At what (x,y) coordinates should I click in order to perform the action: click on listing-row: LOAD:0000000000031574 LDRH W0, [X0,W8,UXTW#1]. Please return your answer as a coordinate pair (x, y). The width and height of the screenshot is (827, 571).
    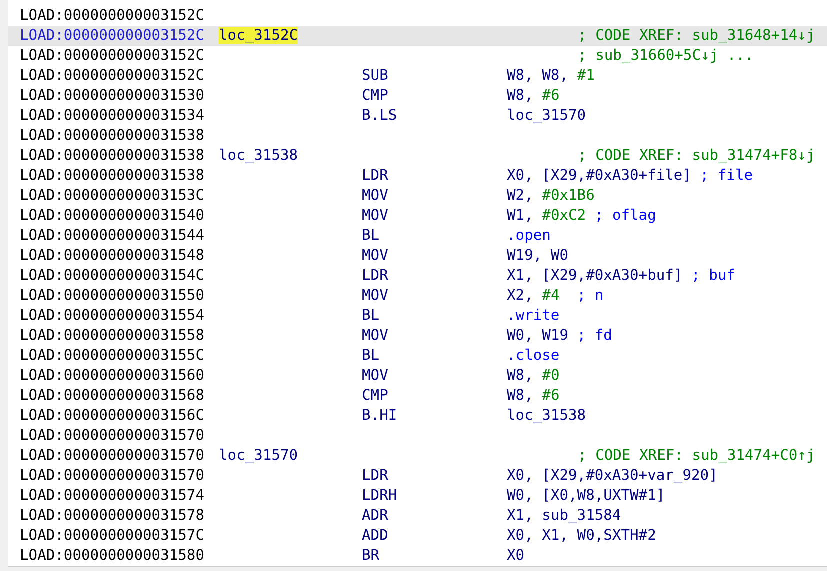
    Looking at the image, I should click on (417, 496).